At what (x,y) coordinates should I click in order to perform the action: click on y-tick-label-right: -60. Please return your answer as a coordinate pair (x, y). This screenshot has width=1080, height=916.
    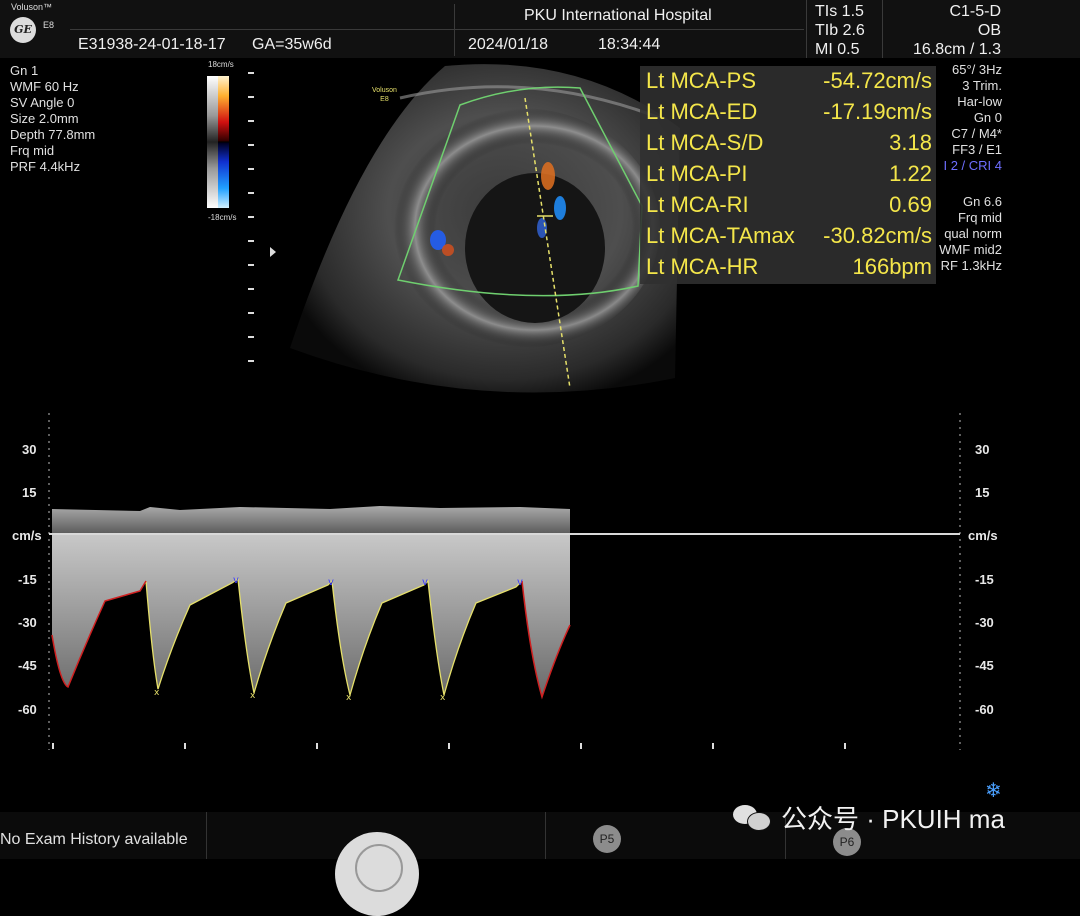
    Looking at the image, I should click on (984, 709).